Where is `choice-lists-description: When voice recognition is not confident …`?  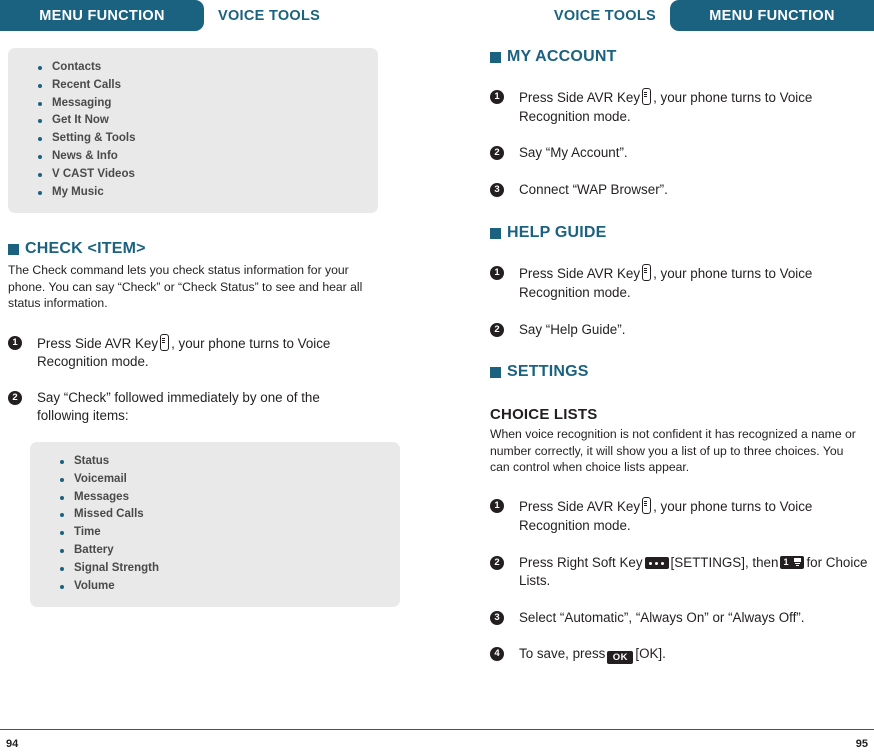 choice-lists-description: When voice recognition is not confident … is located at coordinates (673, 450).